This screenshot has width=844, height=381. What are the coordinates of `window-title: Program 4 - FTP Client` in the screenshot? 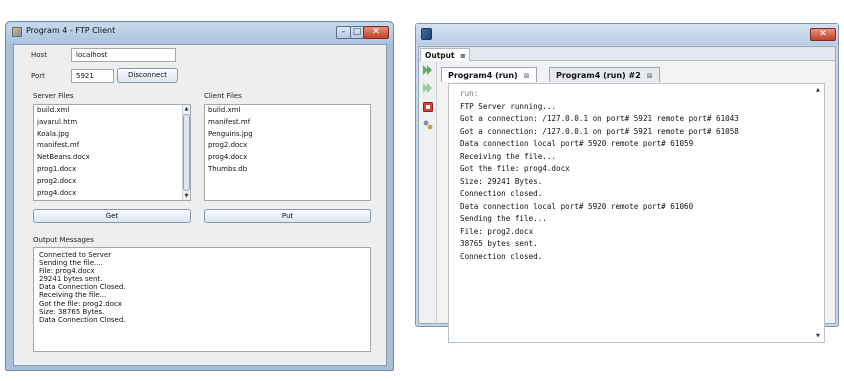 It's located at (71, 30).